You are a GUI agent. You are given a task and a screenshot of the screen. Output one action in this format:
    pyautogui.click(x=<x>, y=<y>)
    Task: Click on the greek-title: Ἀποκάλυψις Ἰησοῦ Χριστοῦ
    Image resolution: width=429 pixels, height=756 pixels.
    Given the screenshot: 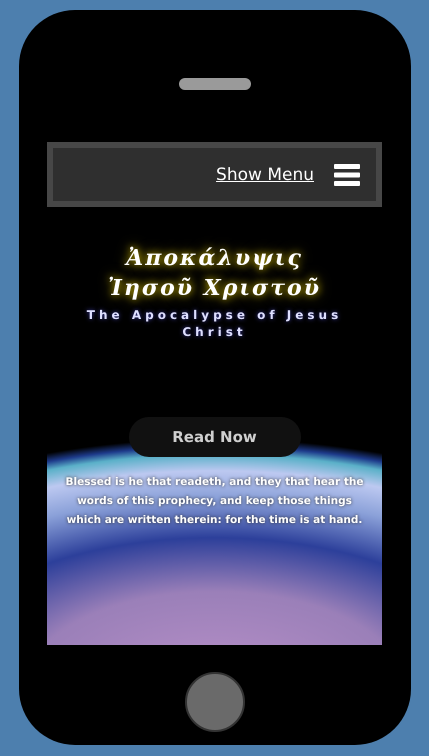 What is the action you would take?
    pyautogui.click(x=214, y=273)
    